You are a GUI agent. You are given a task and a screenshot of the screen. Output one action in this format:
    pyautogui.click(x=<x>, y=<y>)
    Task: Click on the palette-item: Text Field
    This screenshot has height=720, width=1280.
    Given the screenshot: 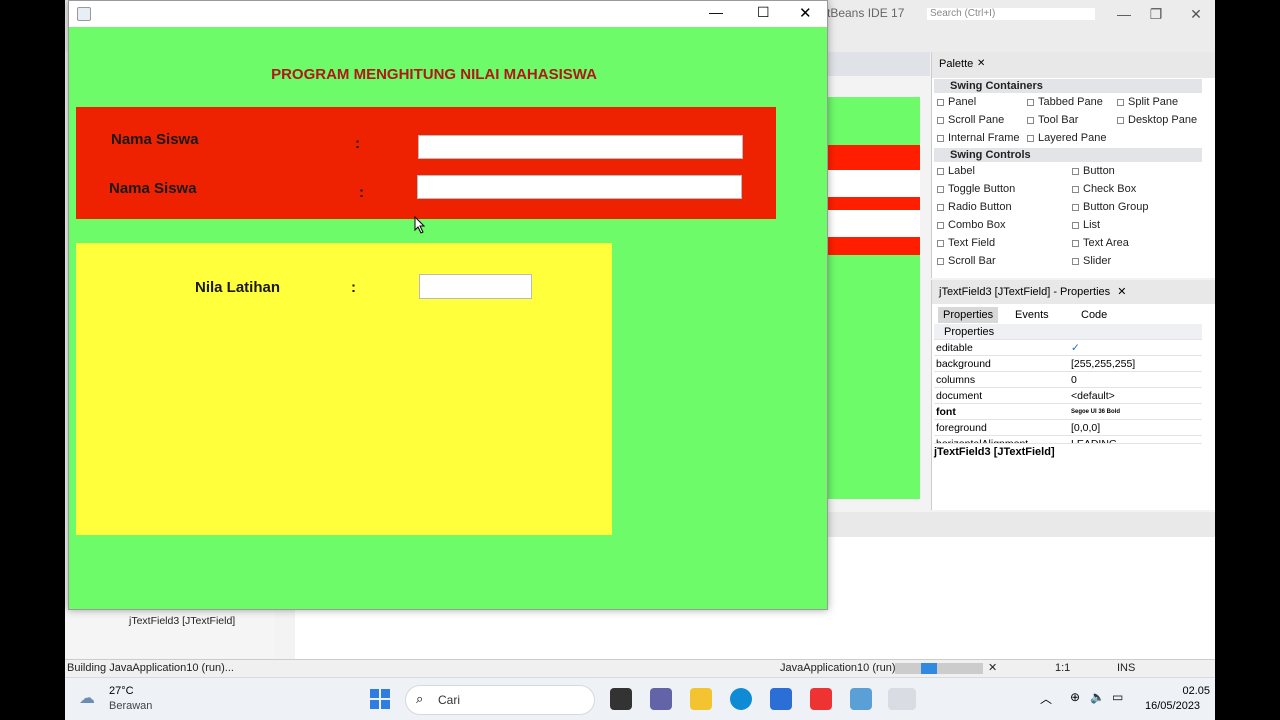 What is the action you would take?
    pyautogui.click(x=966, y=243)
    